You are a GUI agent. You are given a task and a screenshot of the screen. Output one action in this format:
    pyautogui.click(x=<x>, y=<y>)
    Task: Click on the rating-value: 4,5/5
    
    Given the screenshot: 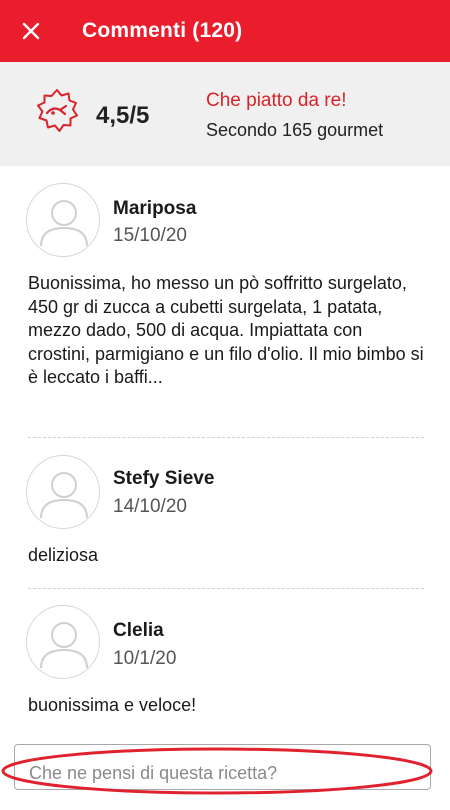 What is the action you would take?
    pyautogui.click(x=123, y=115)
    